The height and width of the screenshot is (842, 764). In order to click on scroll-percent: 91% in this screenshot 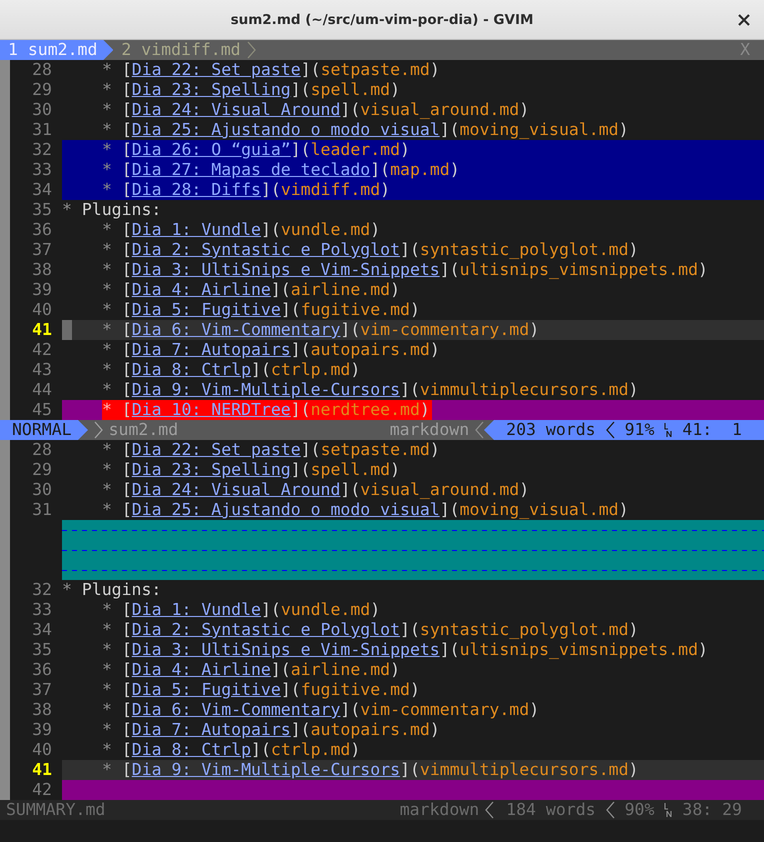, I will do `click(639, 430)`.